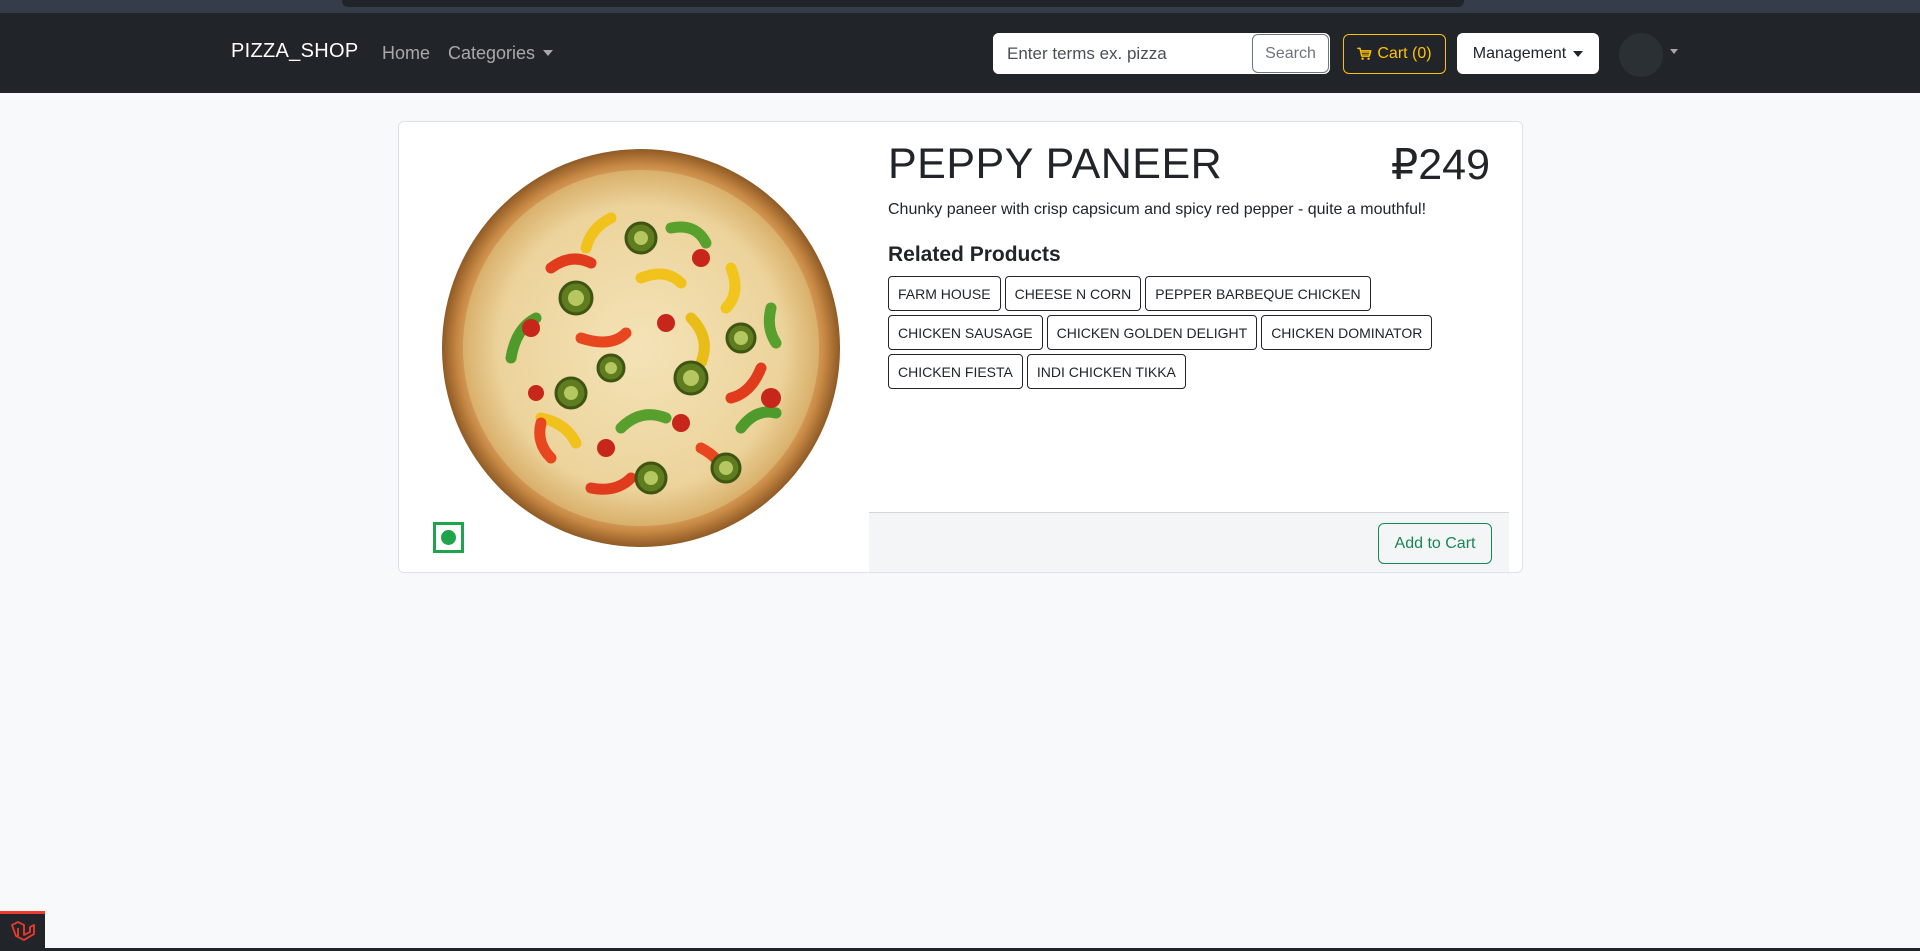 This screenshot has height=951, width=1920. Describe the element at coordinates (965, 332) in the screenshot. I see `related-product-tag: CHICKEN SAUSAGE` at that location.